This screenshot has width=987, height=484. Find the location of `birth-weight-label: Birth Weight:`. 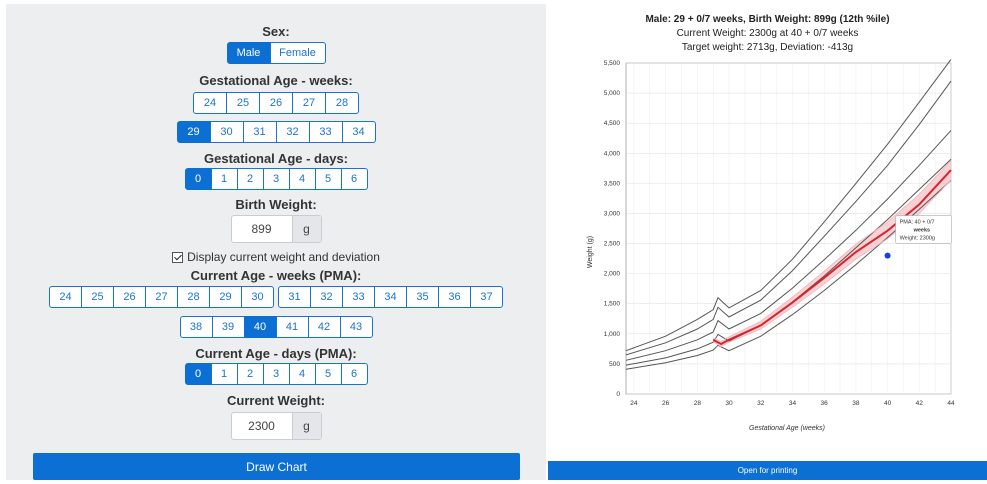

birth-weight-label: Birth Weight: is located at coordinates (276, 204).